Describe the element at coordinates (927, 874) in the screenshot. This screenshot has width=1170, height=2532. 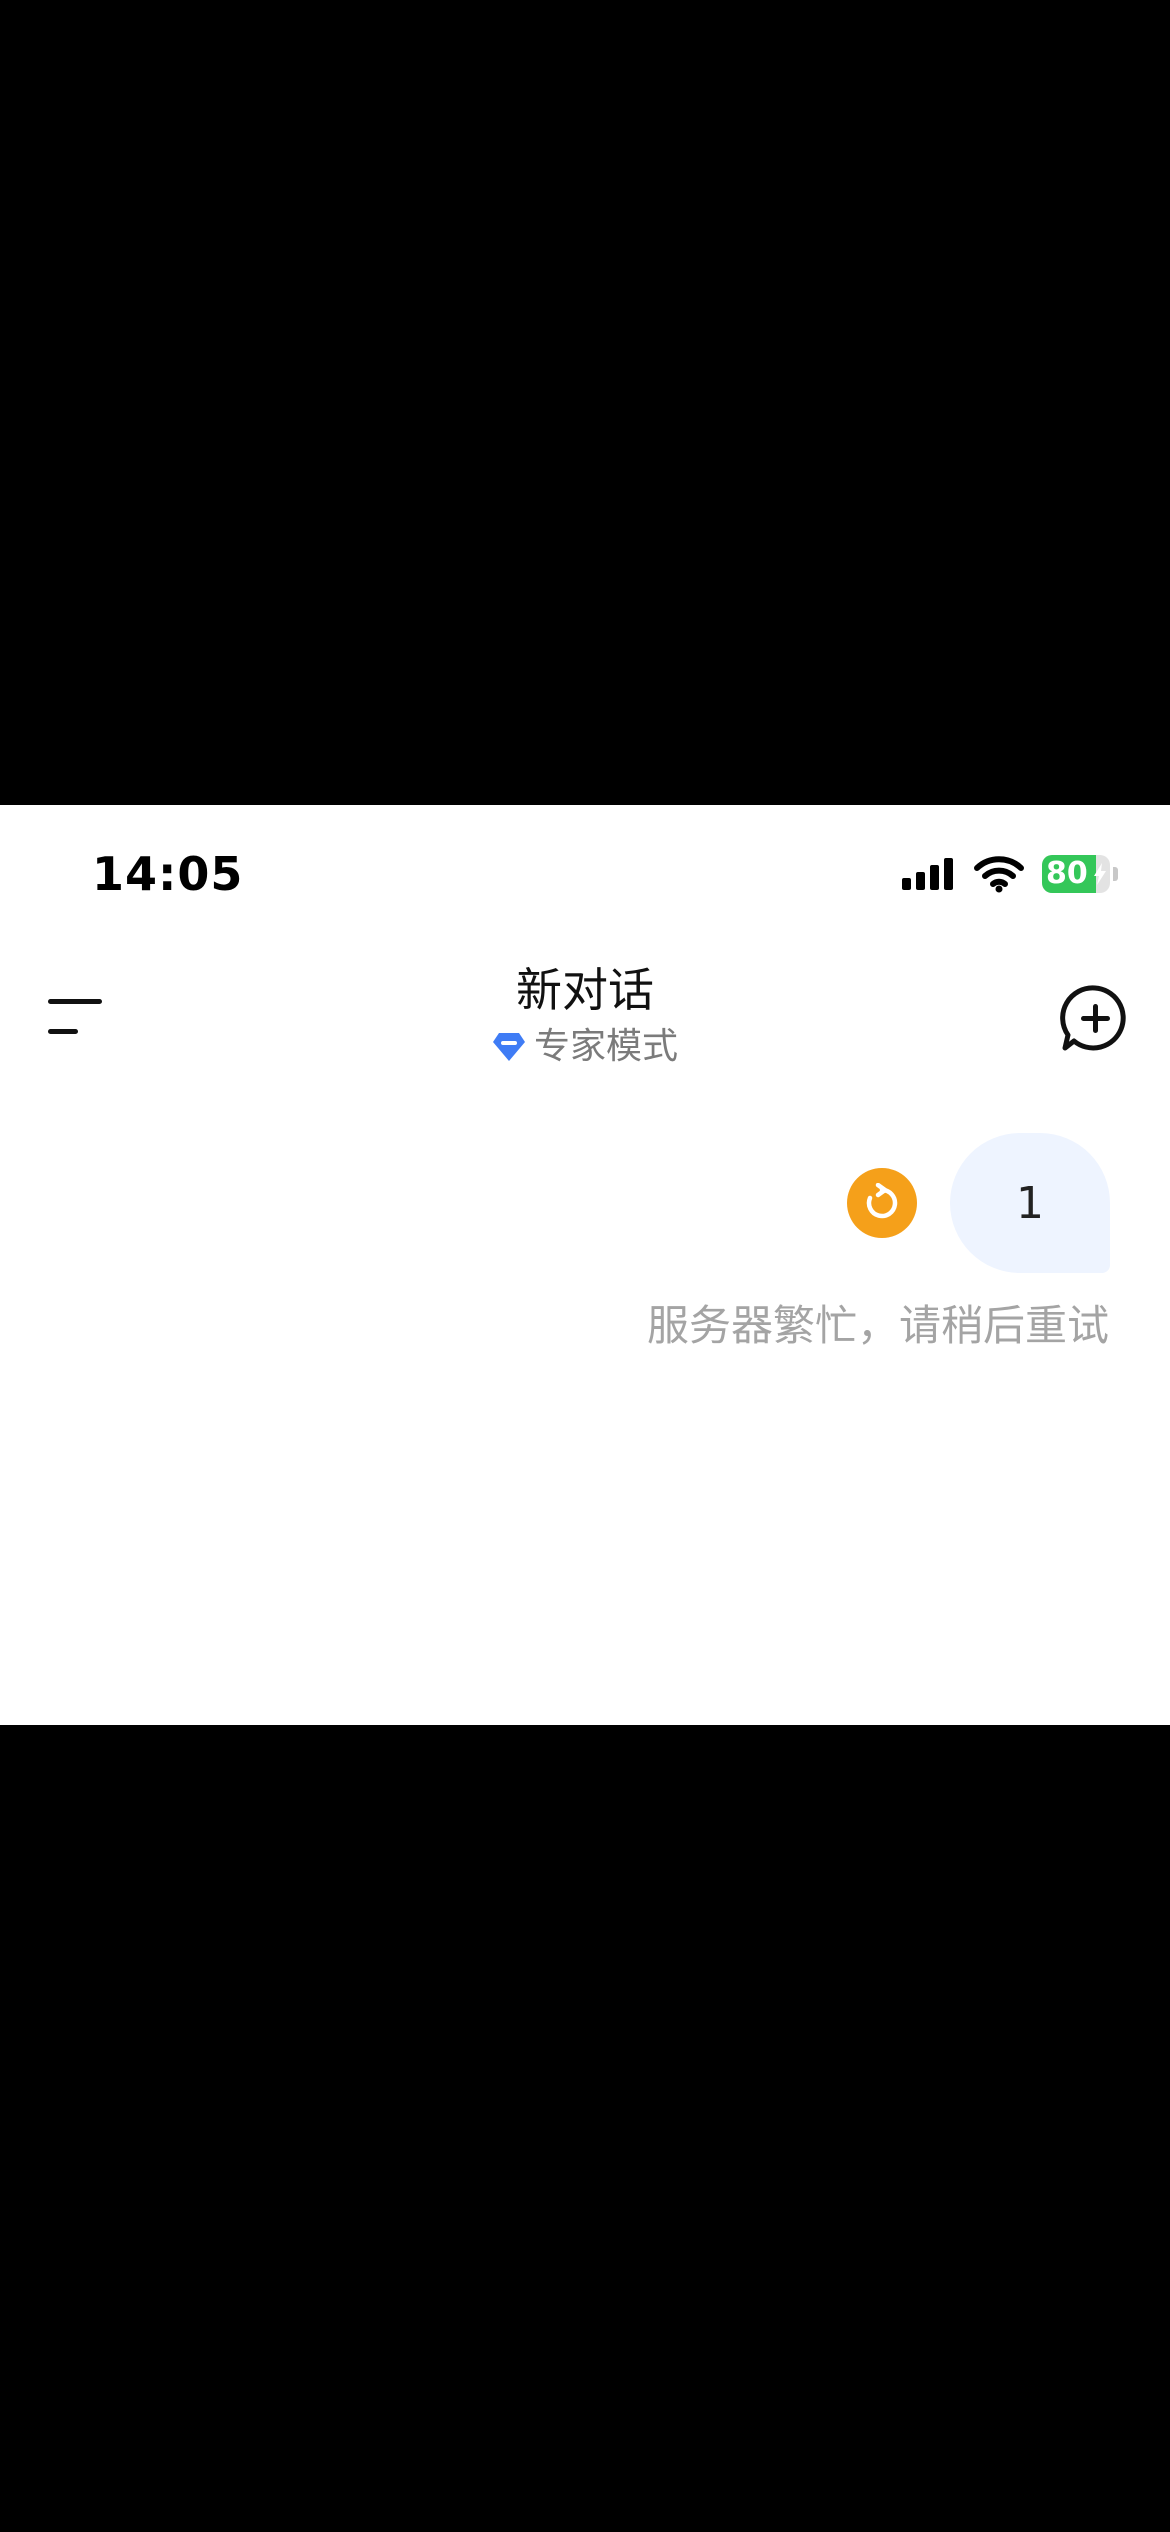
I see `cellular-signal-icon` at that location.